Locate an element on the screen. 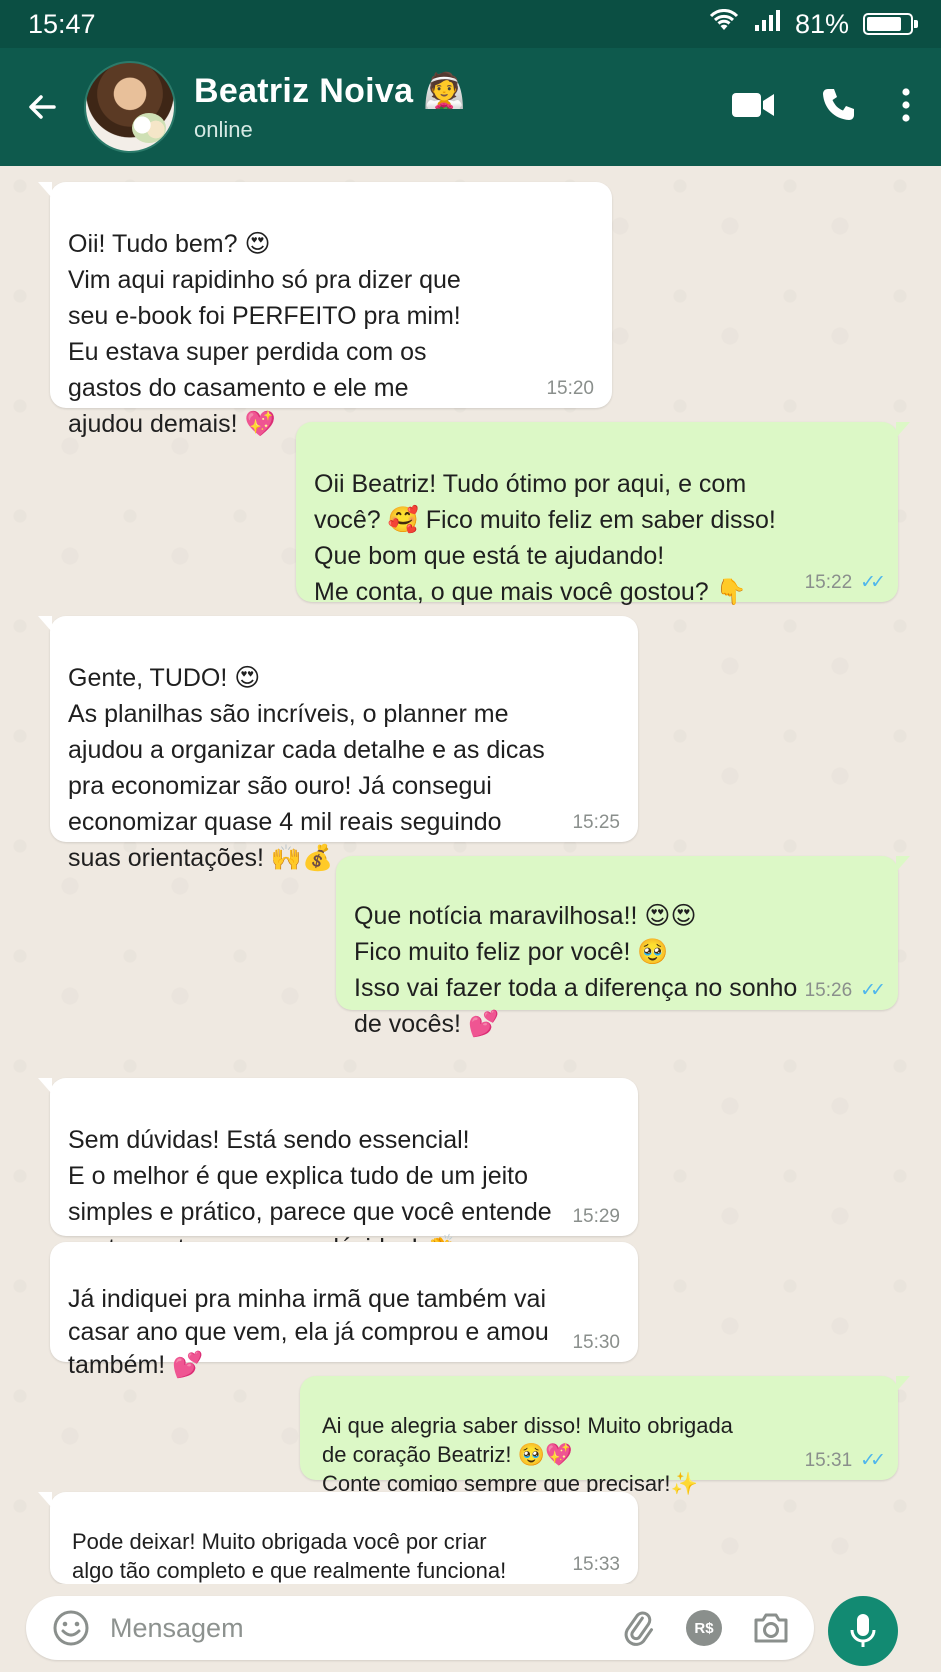  message-time: 15:33 is located at coordinates (596, 1564).